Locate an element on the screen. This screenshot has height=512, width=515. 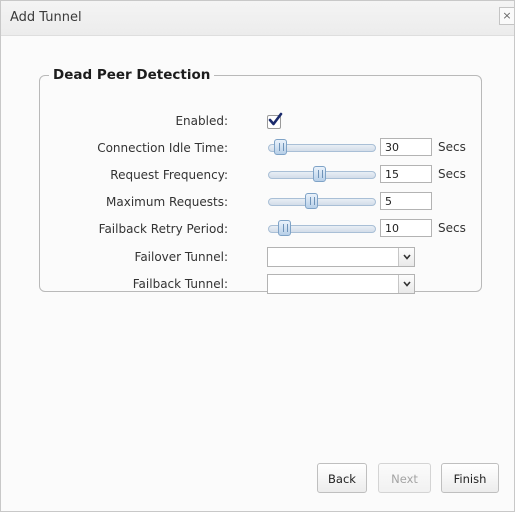
request-frequency-slider is located at coordinates (322, 174).